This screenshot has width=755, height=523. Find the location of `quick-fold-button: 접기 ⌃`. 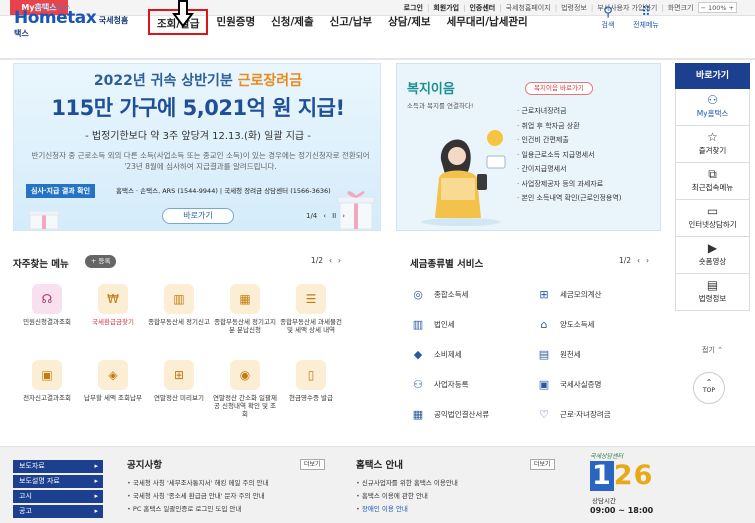

quick-fold-button: 접기 ⌃ is located at coordinates (712, 351).